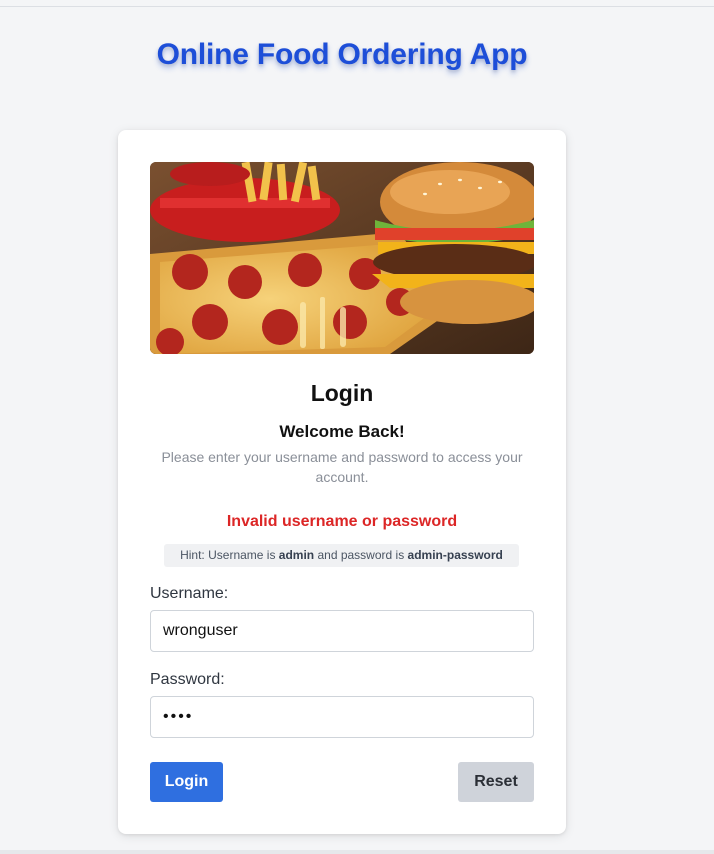  I want to click on app-title: Online Food Ordering App, so click(342, 54).